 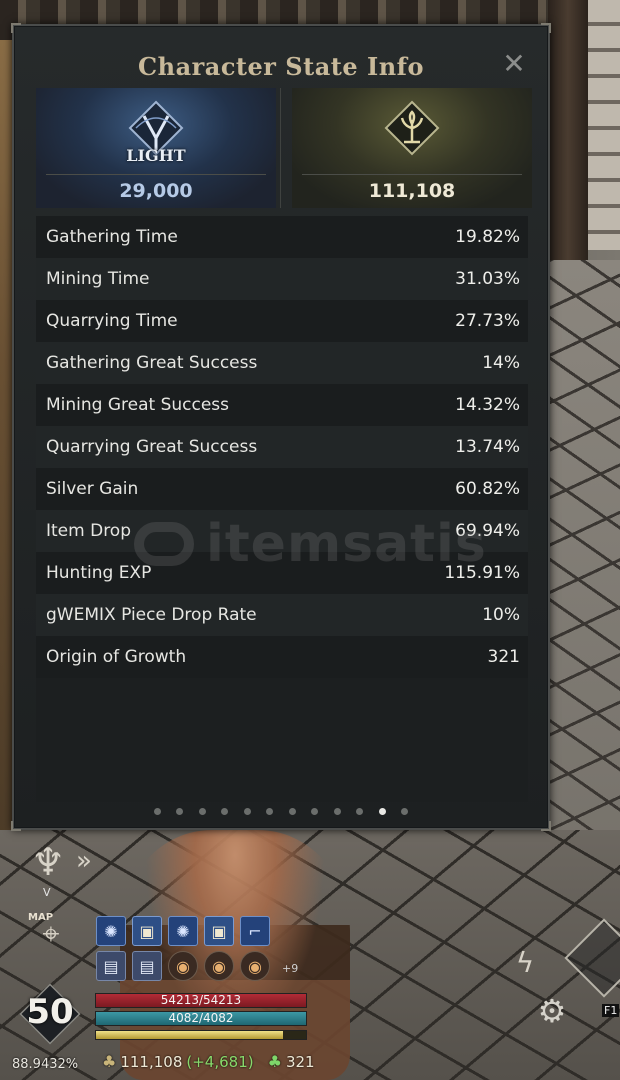 What do you see at coordinates (525, 963) in the screenshot?
I see `lightning-icon: ϟ` at bounding box center [525, 963].